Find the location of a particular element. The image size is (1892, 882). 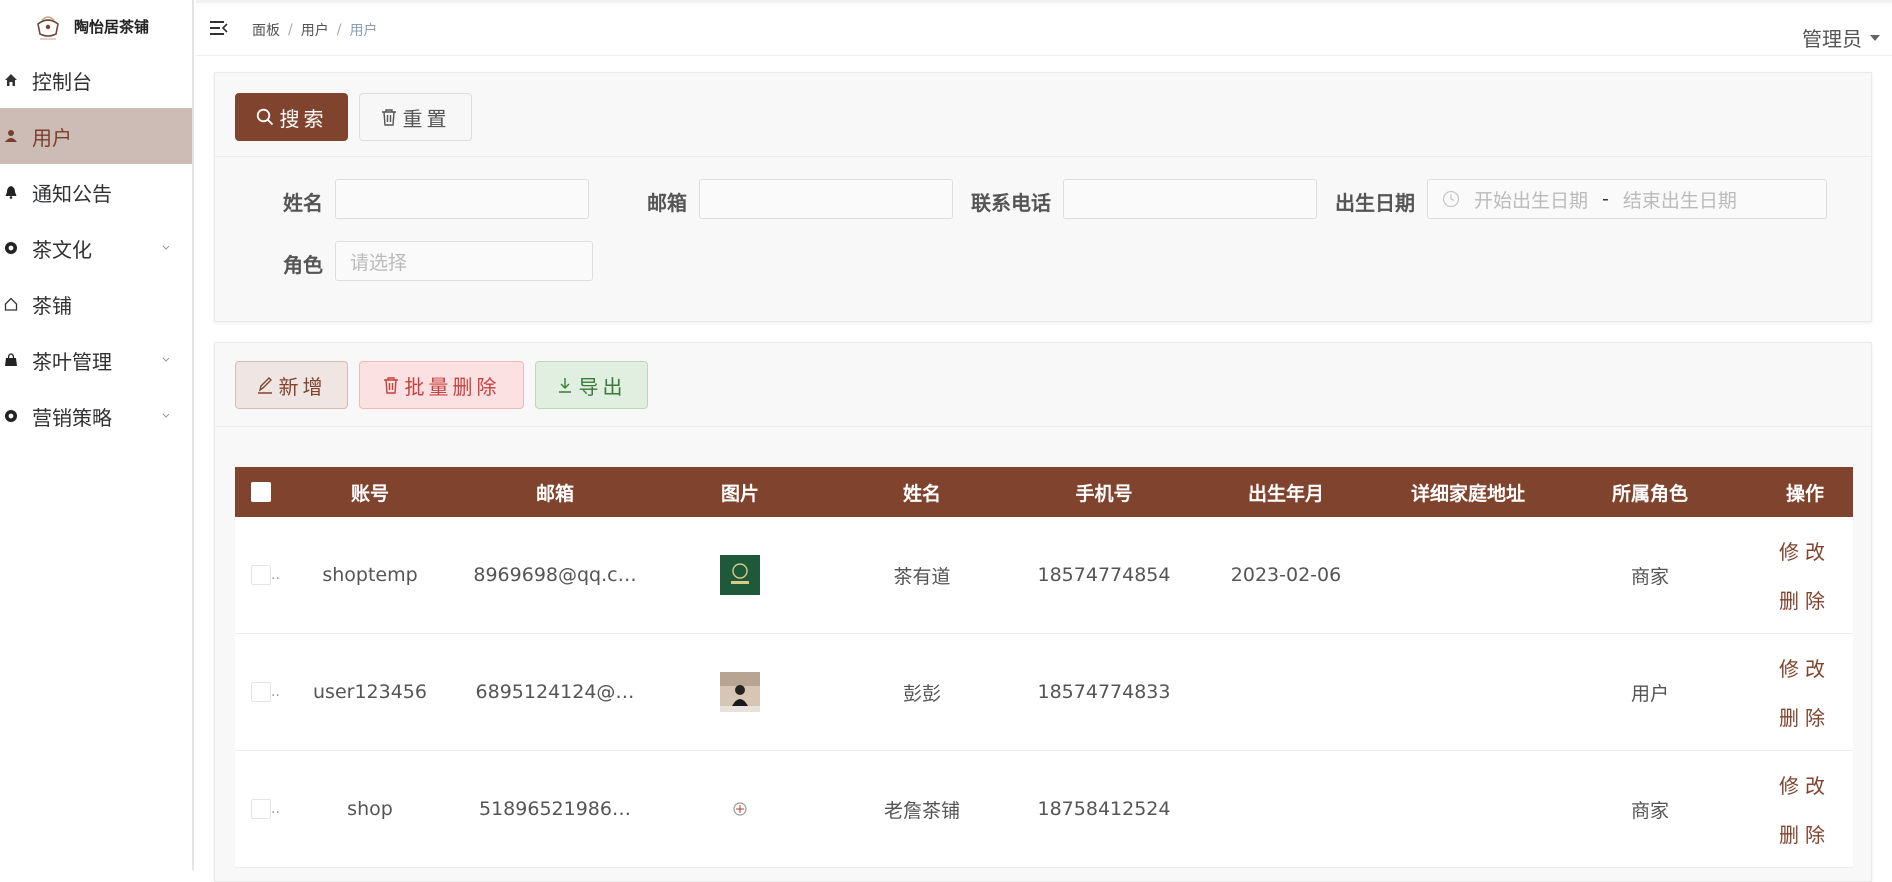

account-cell: shoptemp is located at coordinates (370, 575).